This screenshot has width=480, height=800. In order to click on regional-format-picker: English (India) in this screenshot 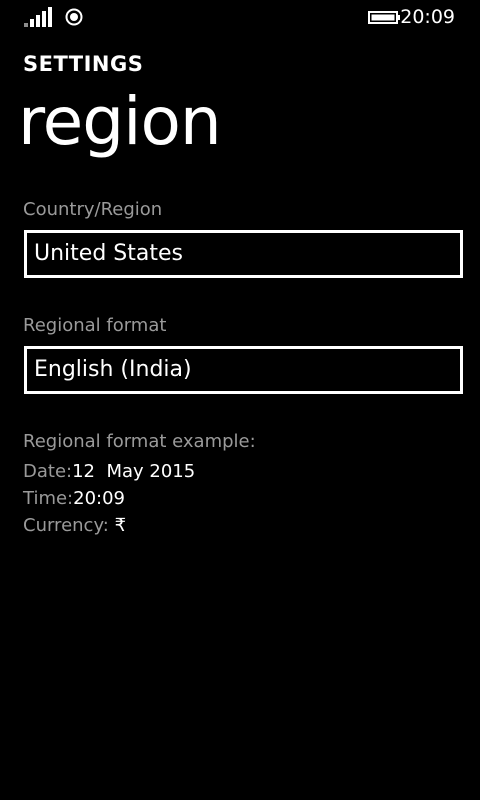, I will do `click(243, 370)`.